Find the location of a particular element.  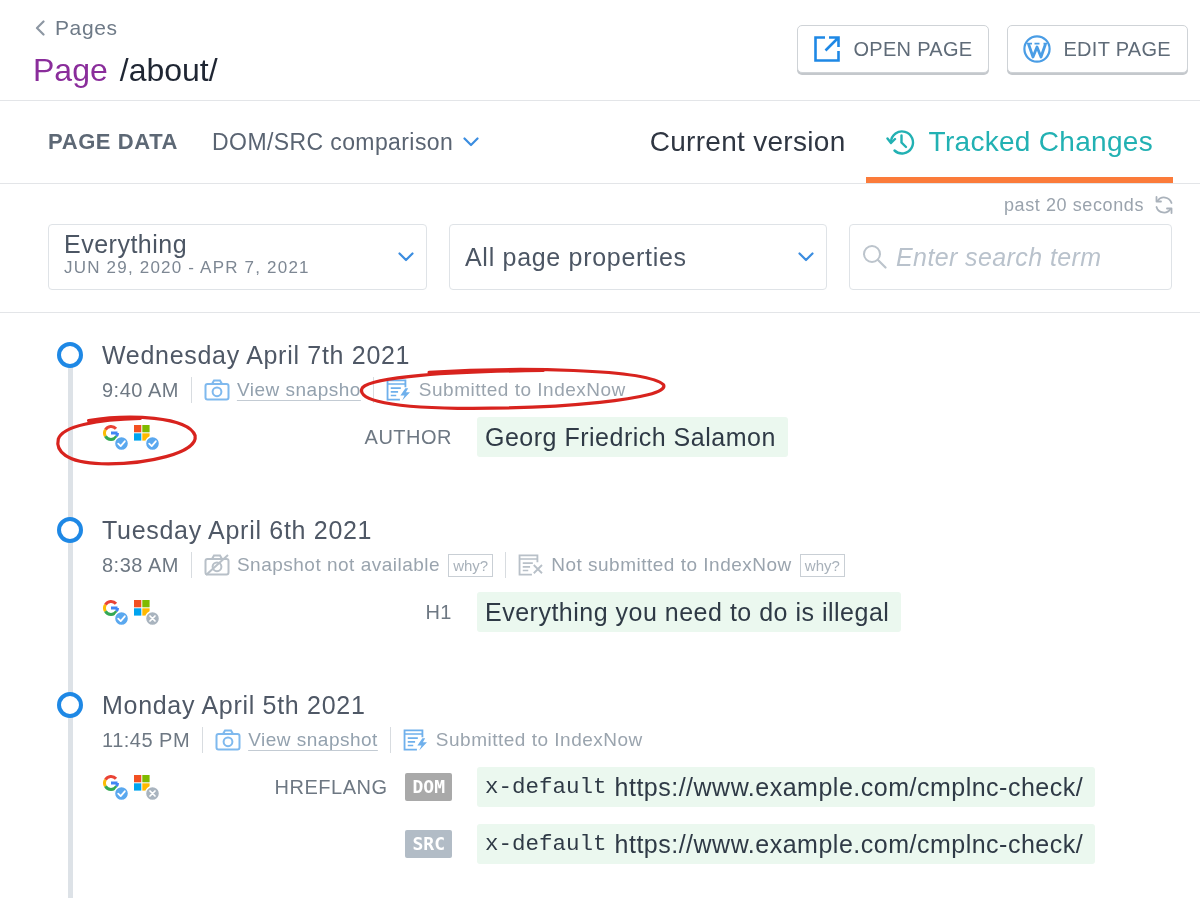

property-value: Everything you need to do is illegal is located at coordinates (689, 612).